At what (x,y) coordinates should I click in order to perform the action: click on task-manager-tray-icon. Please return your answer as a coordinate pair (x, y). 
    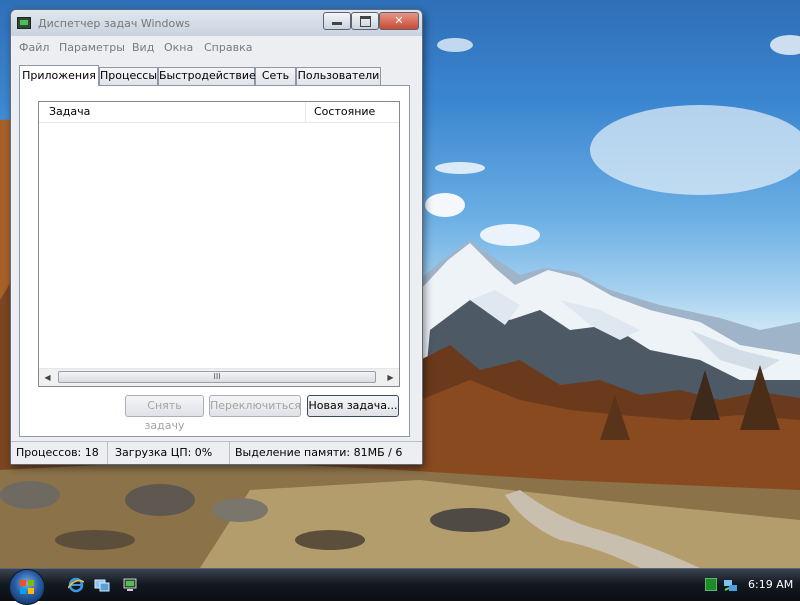
    Looking at the image, I should click on (711, 584).